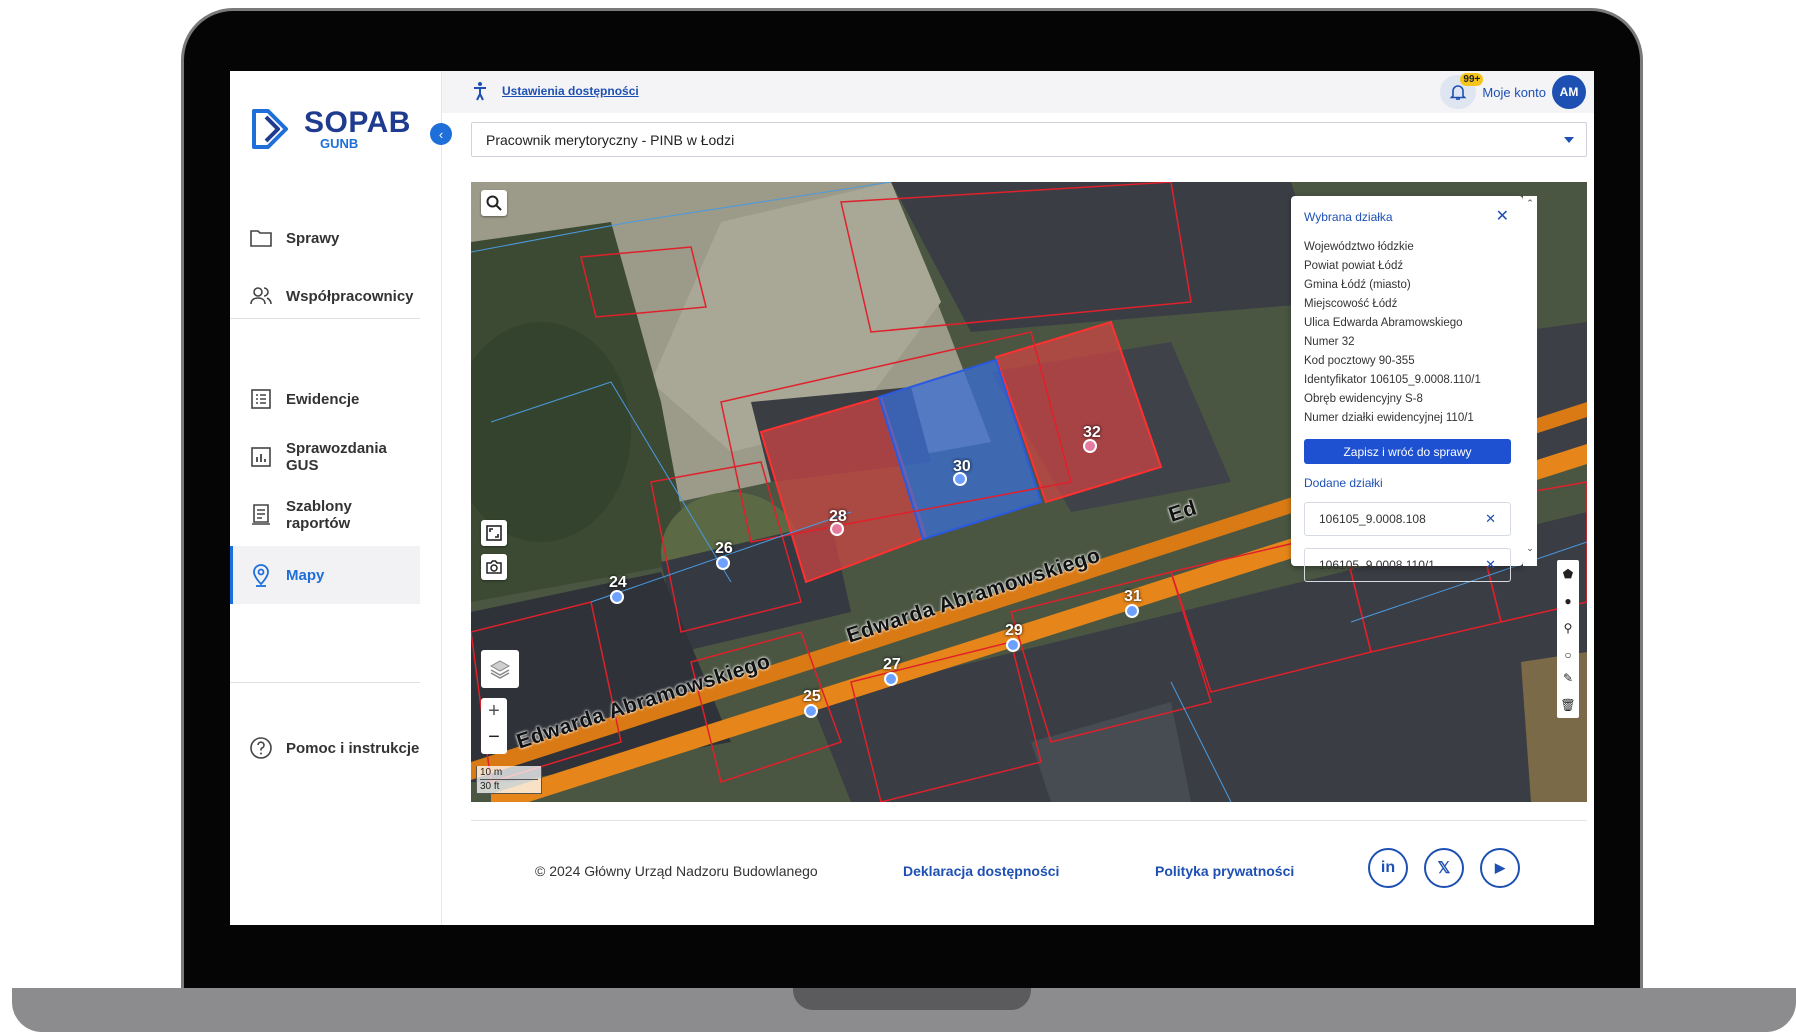  I want to click on layers-icon, so click(500, 669).